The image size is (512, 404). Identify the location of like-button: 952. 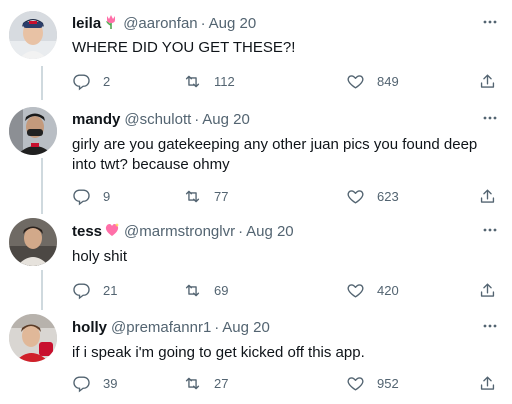
(372, 383).